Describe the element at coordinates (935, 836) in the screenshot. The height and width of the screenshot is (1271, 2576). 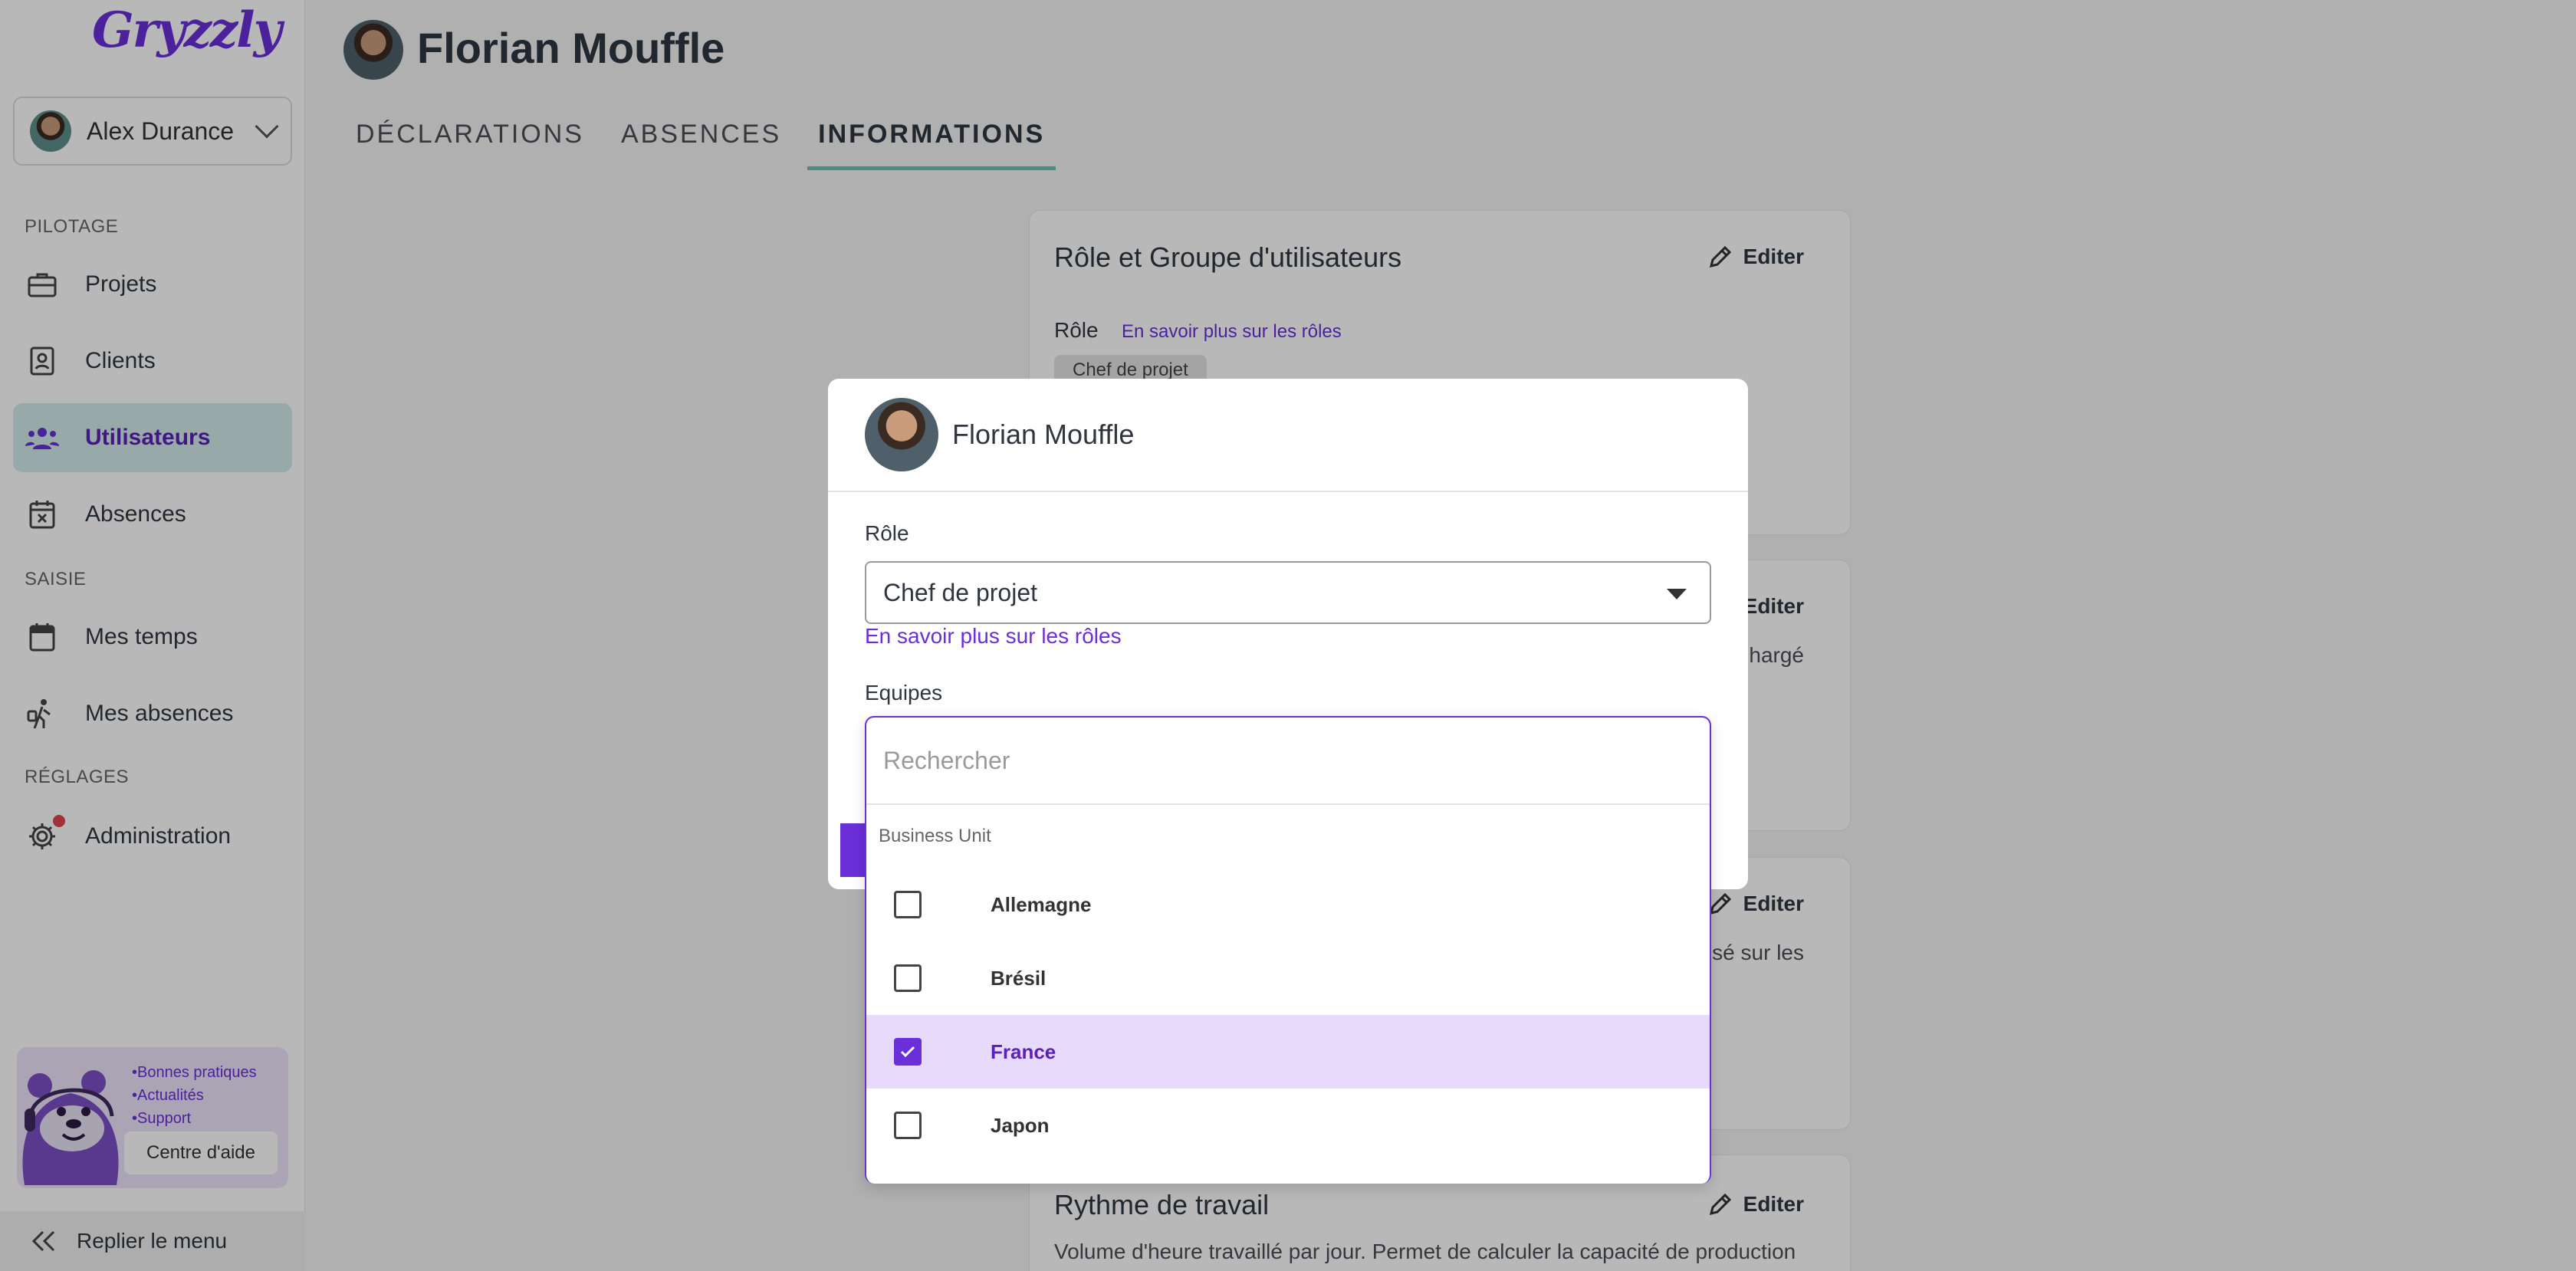
I see `option-group-label: Business Unit` at that location.